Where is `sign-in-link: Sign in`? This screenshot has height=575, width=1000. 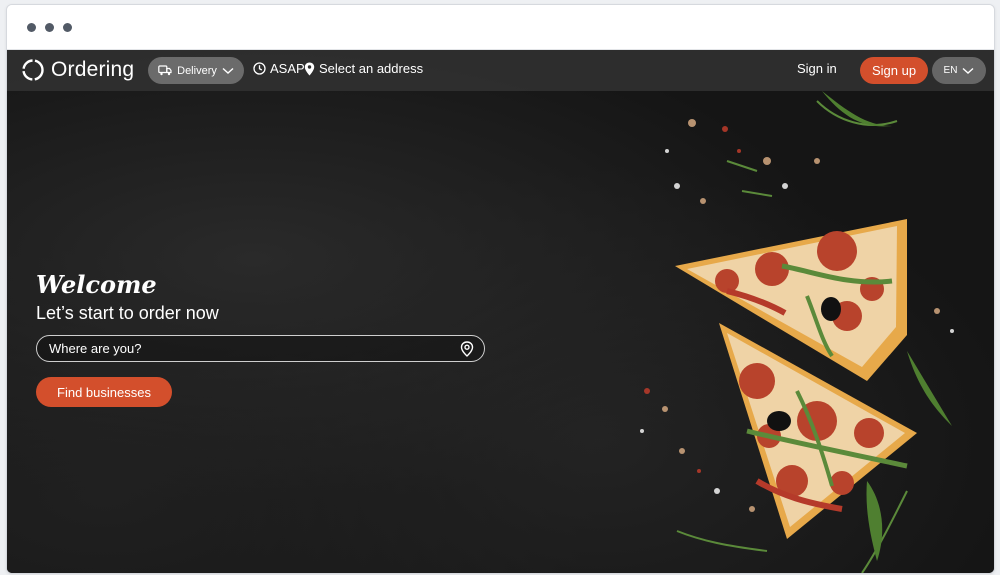
sign-in-link: Sign in is located at coordinates (817, 68).